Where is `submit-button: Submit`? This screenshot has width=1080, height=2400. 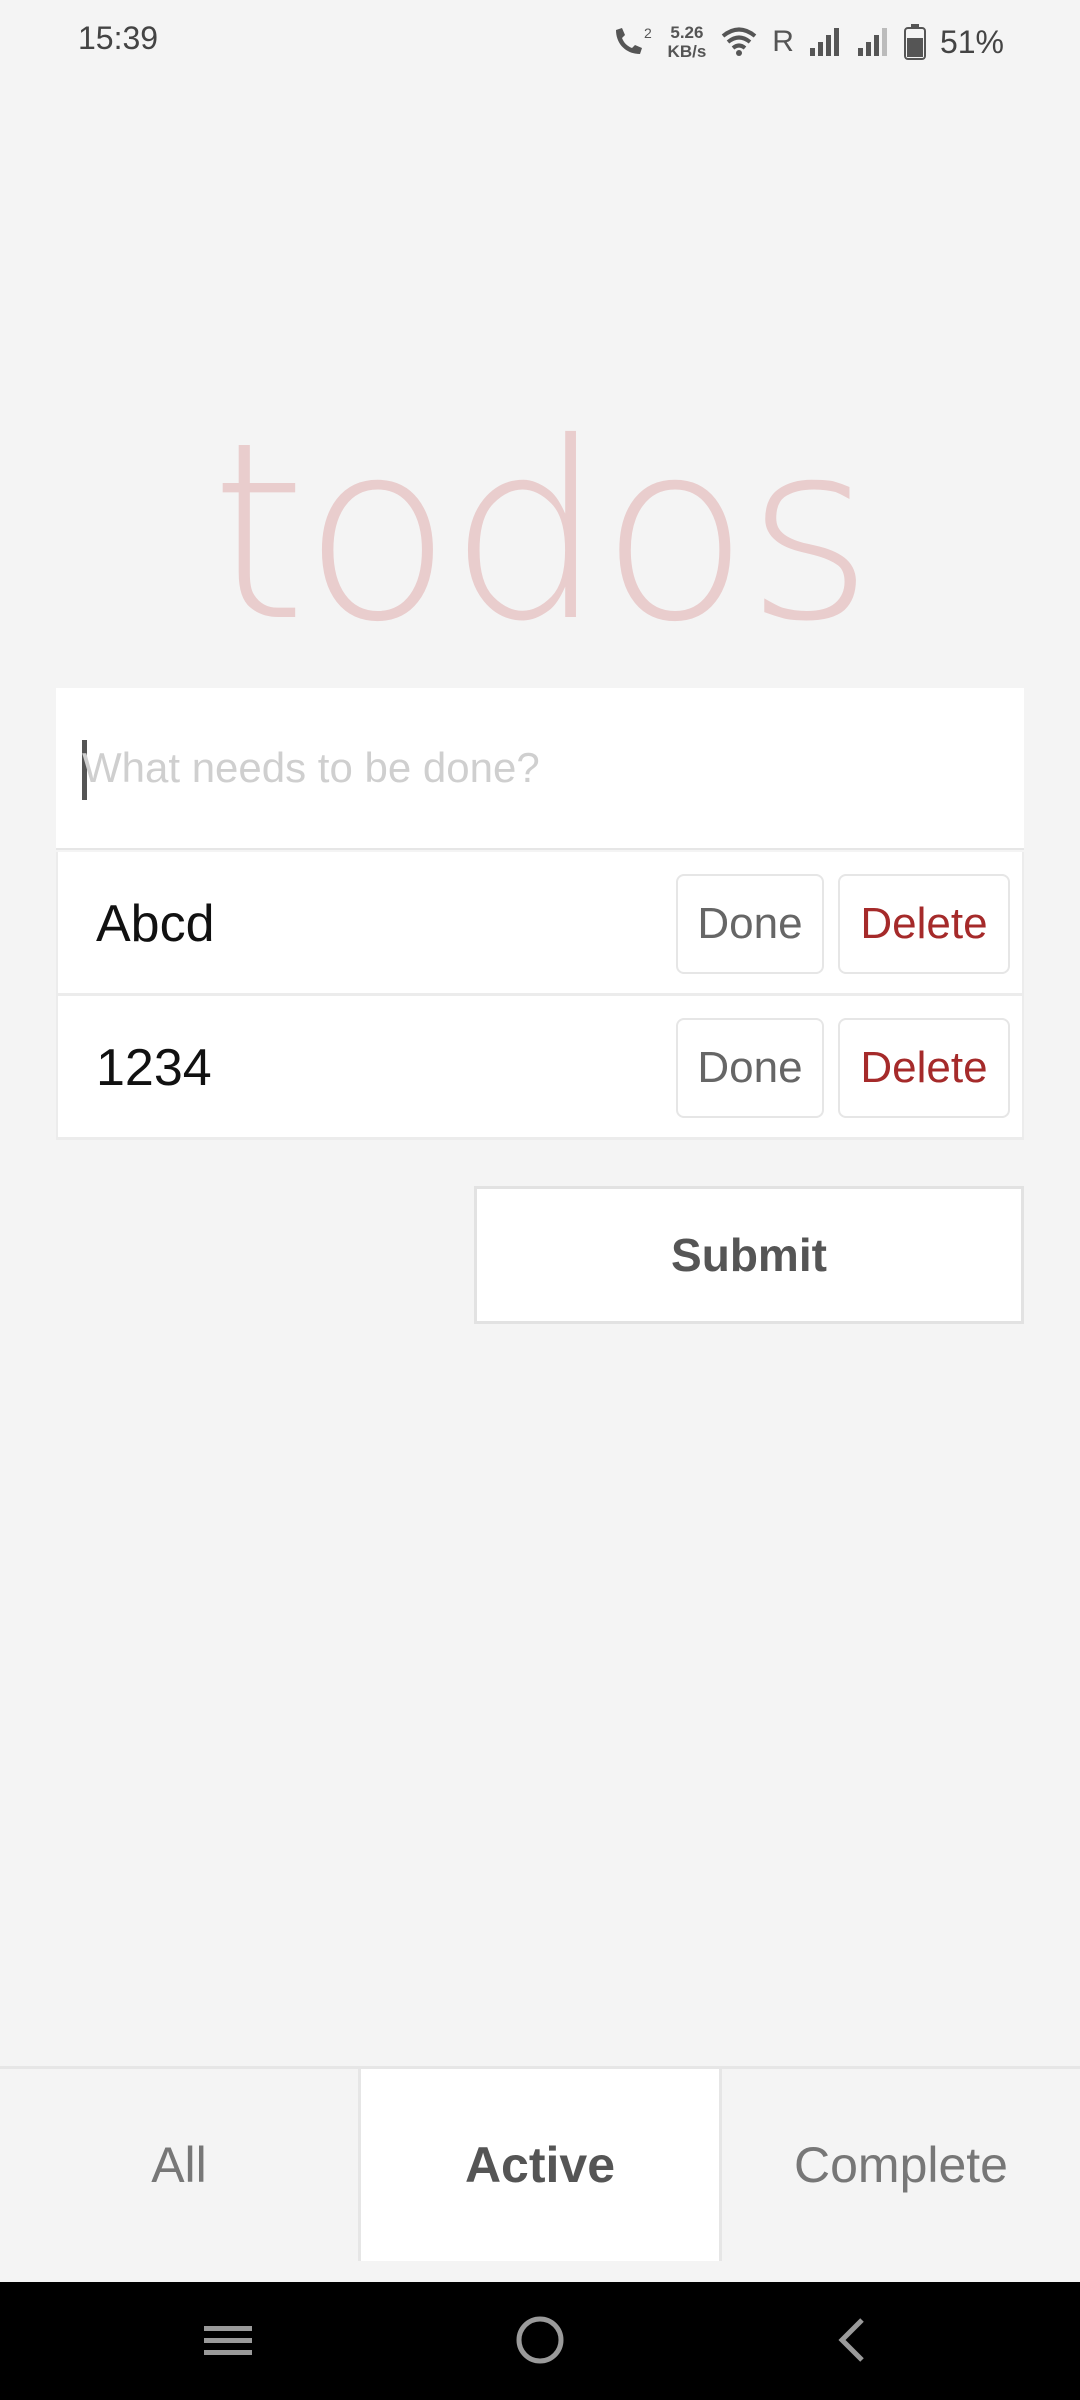 submit-button: Submit is located at coordinates (749, 1255).